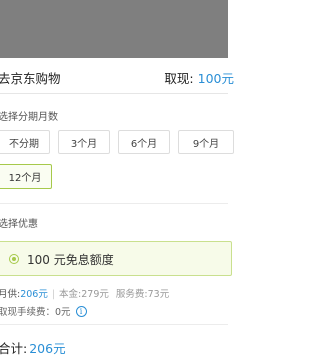  I want to click on installment-section-title: 选择分期月数, so click(29, 117).